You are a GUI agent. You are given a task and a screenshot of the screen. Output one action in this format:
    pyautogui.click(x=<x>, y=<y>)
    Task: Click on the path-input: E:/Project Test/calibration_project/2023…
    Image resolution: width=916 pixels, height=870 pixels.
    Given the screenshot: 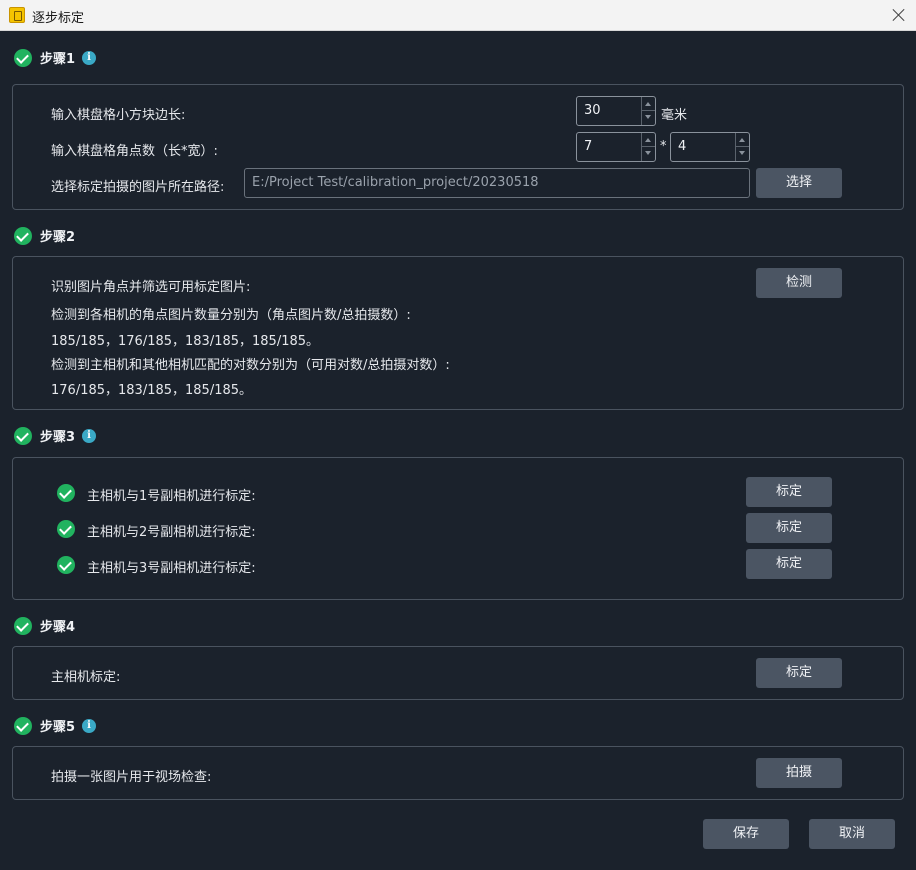 What is the action you would take?
    pyautogui.click(x=497, y=183)
    